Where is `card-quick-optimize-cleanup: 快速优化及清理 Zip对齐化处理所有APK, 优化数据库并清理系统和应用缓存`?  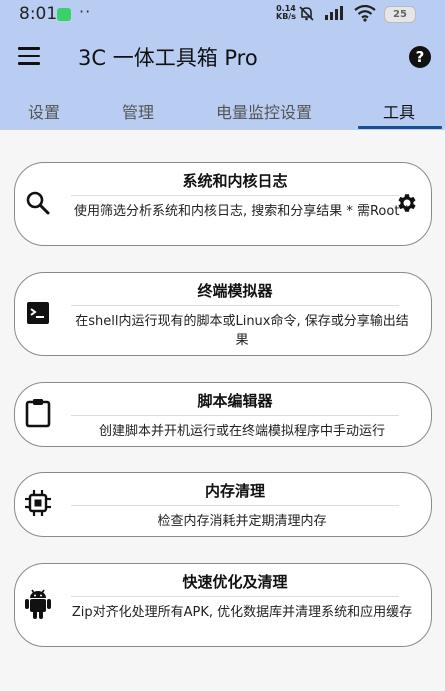
card-quick-optimize-cleanup: 快速优化及清理 Zip对齐化处理所有APK, 优化数据库并清理系统和应用缓存 is located at coordinates (223, 605).